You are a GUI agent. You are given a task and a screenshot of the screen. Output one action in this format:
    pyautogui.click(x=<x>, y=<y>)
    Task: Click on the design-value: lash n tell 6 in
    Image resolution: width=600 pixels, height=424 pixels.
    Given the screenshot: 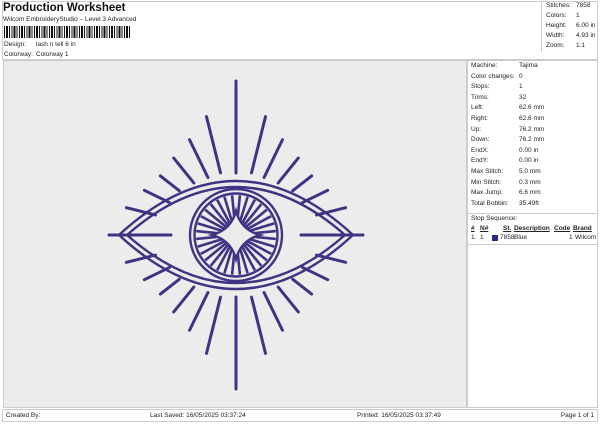 What is the action you would take?
    pyautogui.click(x=56, y=44)
    